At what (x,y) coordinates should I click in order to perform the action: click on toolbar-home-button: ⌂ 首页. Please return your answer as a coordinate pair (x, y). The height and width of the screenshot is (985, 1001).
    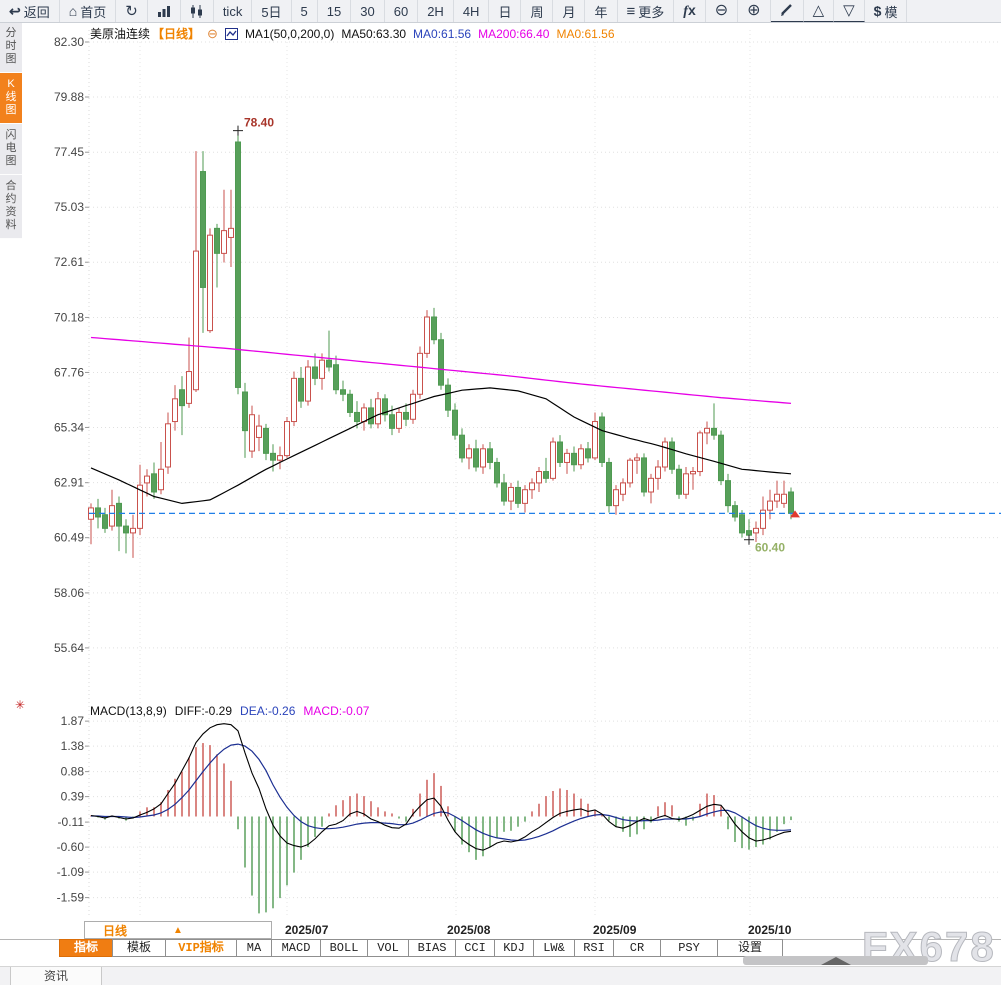
    Looking at the image, I should click on (88, 11).